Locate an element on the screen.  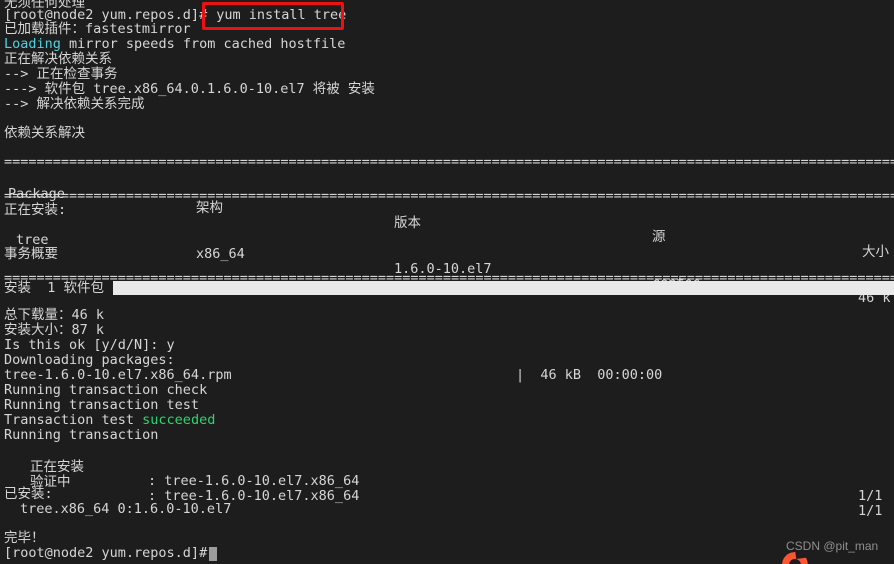
terminal-line-transaction-test: Running transaction test is located at coordinates (102, 405).